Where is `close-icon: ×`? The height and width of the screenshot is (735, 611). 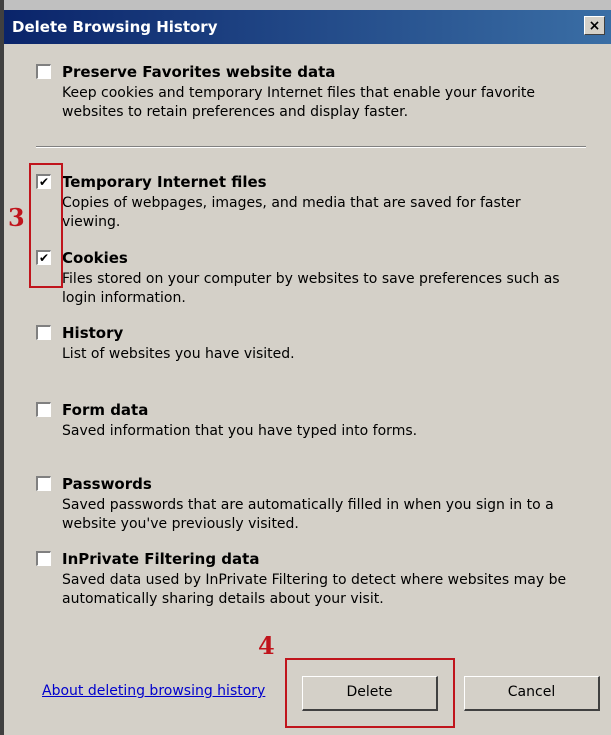
close-icon: × is located at coordinates (594, 26).